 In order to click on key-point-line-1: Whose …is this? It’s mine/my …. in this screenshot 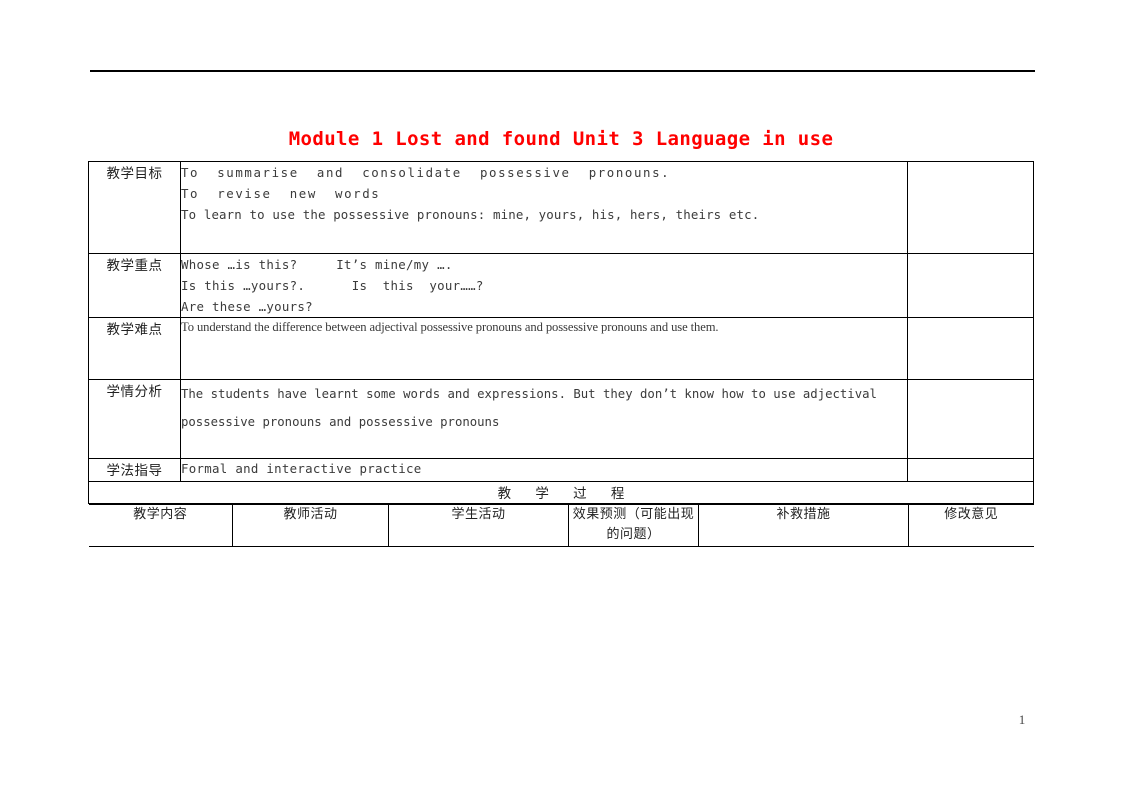, I will do `click(317, 264)`.